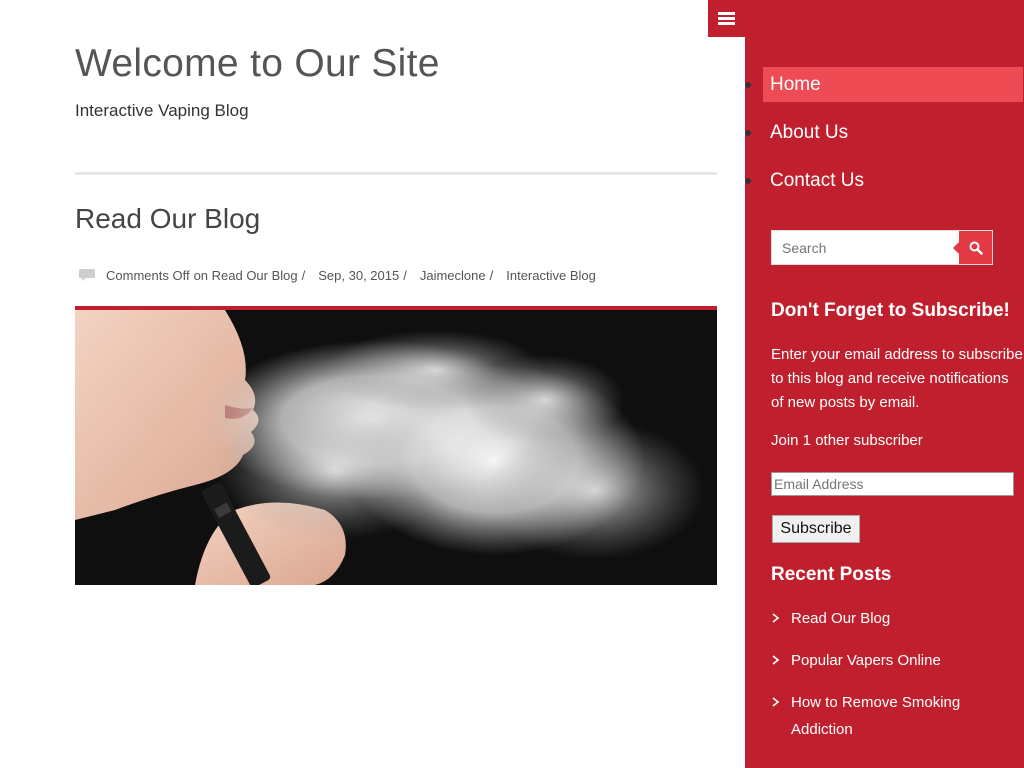  What do you see at coordinates (976, 248) in the screenshot?
I see `search-icon` at bounding box center [976, 248].